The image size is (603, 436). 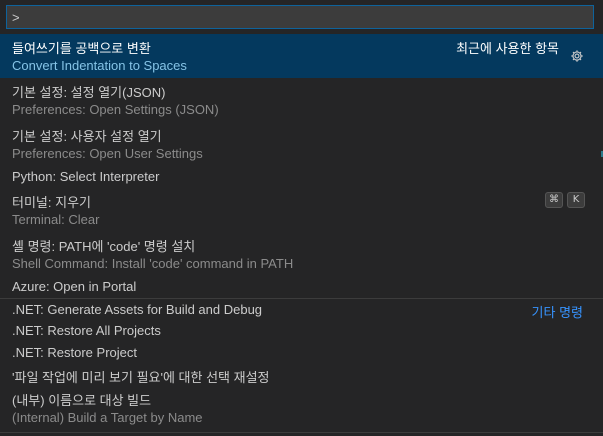 What do you see at coordinates (507, 48) in the screenshot?
I see `recently-used-label: 최근에 사용한 항목` at bounding box center [507, 48].